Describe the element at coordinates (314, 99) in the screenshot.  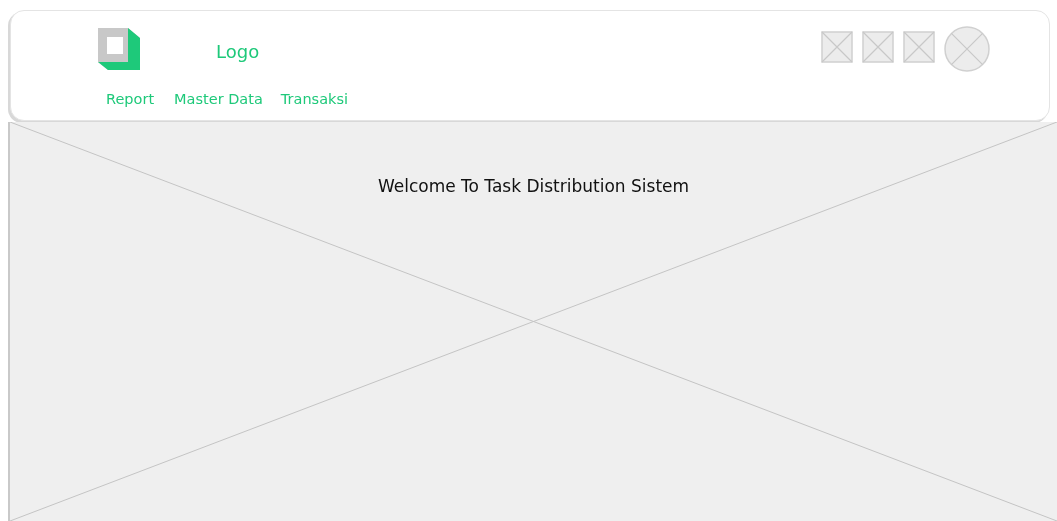
I see `nav-link: Transaksi` at that location.